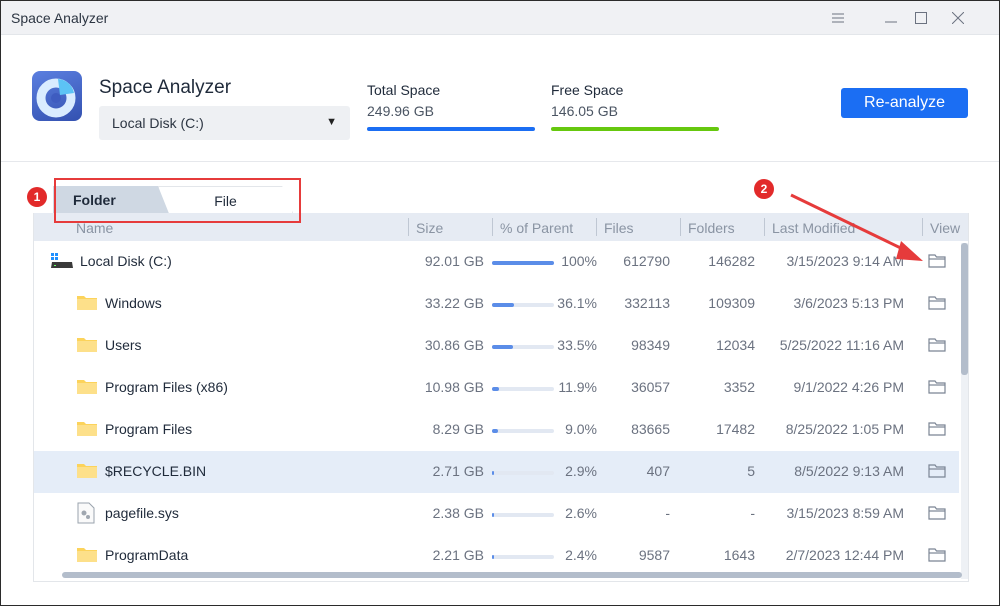 The height and width of the screenshot is (606, 1000). Describe the element at coordinates (841, 345) in the screenshot. I see `row-last-modified: 5/25/2022 11:16 AM` at that location.